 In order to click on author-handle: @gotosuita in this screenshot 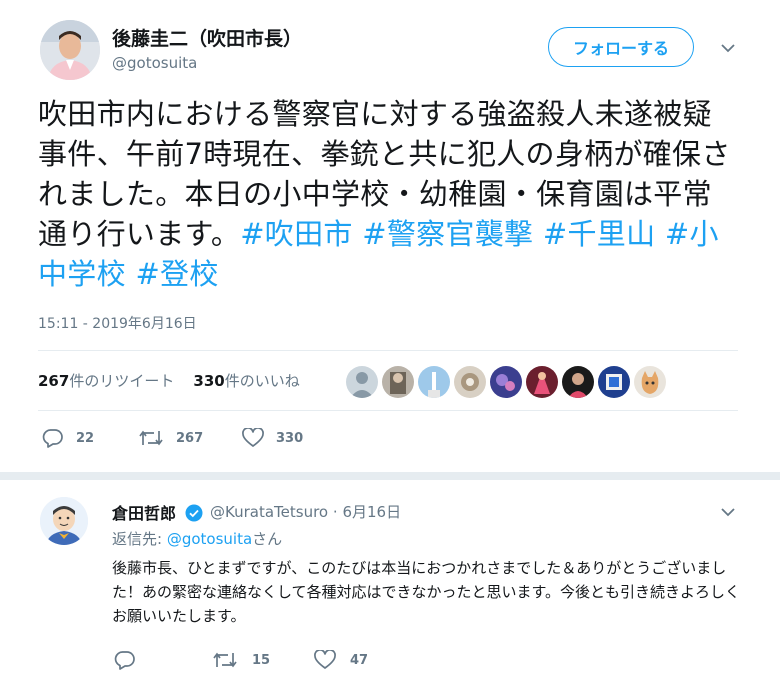, I will do `click(154, 63)`.